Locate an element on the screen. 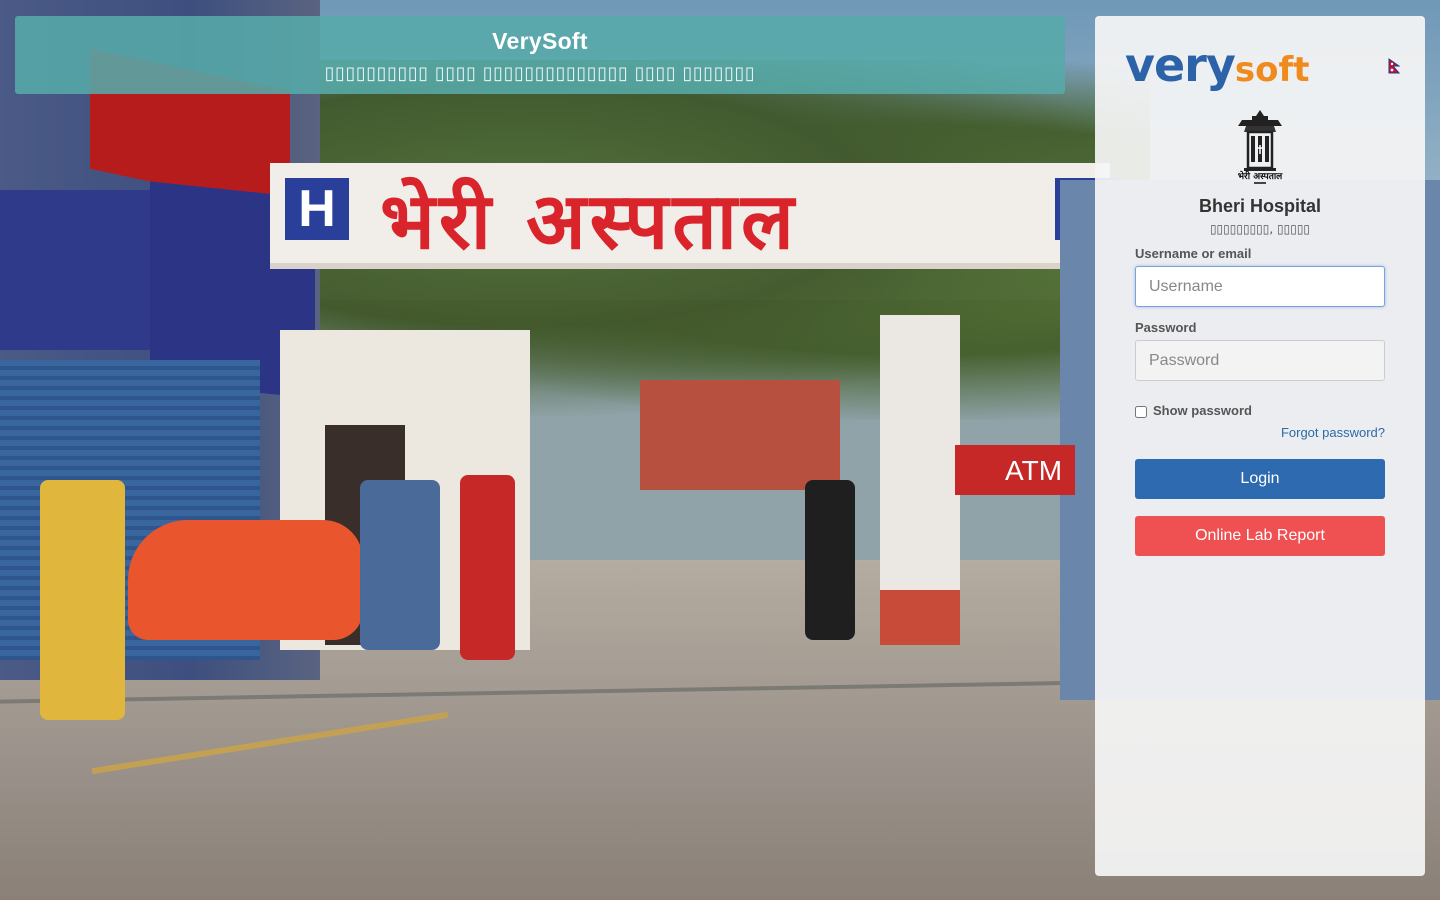 Image resolution: width=1440 pixels, height=900 pixels. emblem-caption: भेरी अस्पताल is located at coordinates (1260, 176).